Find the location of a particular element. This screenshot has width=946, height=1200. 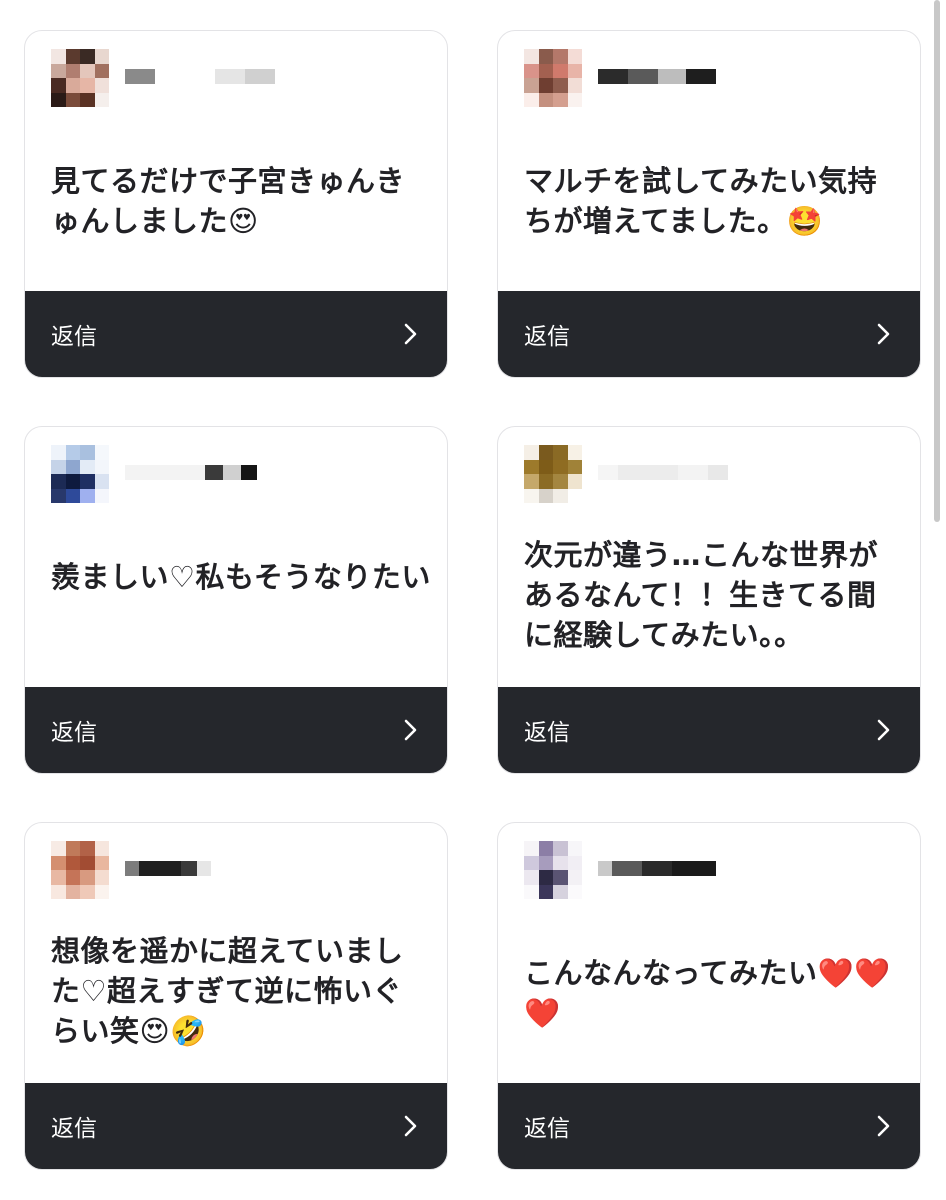

comment-text: こんなんなってみたい❤️❤️❤️ is located at coordinates (707, 993).